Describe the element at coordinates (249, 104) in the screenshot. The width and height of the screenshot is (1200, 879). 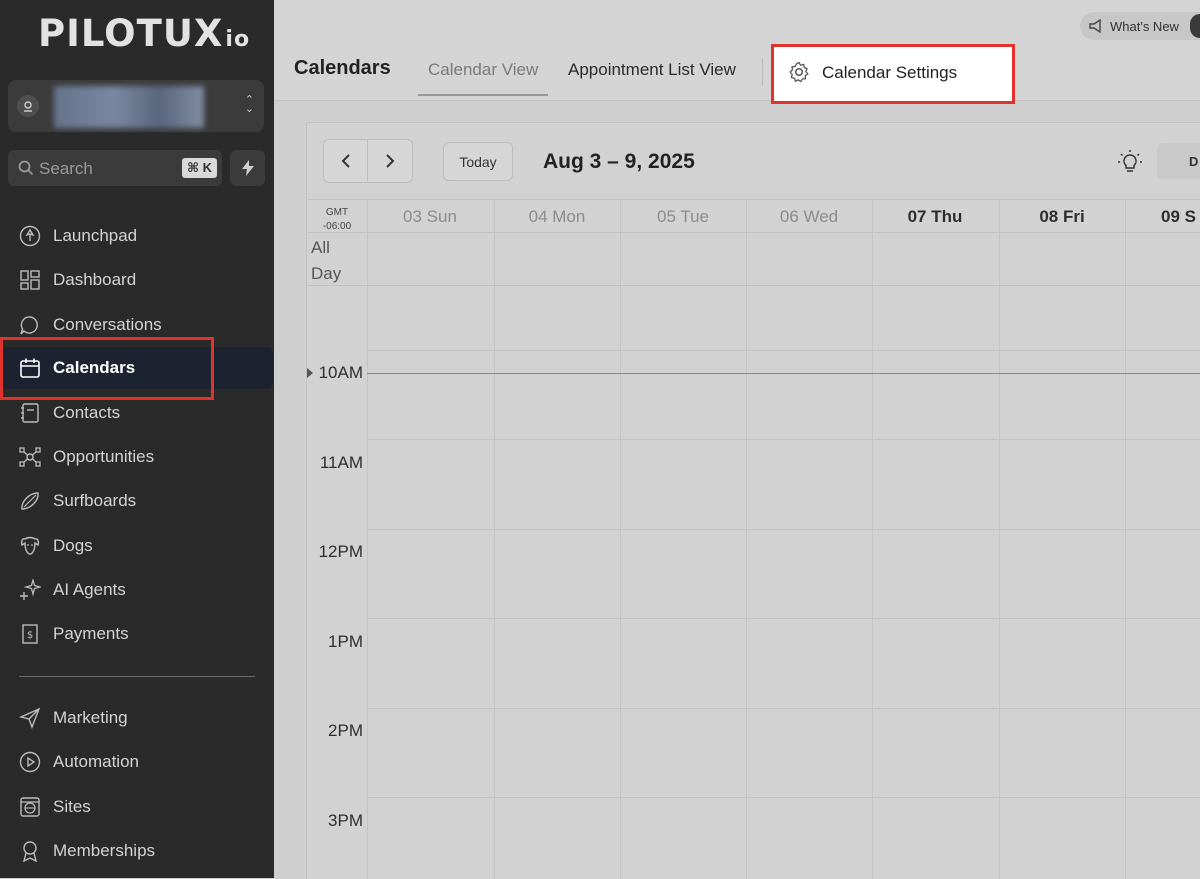
I see `chevron-updown-icon: ⌃ ⌄` at that location.